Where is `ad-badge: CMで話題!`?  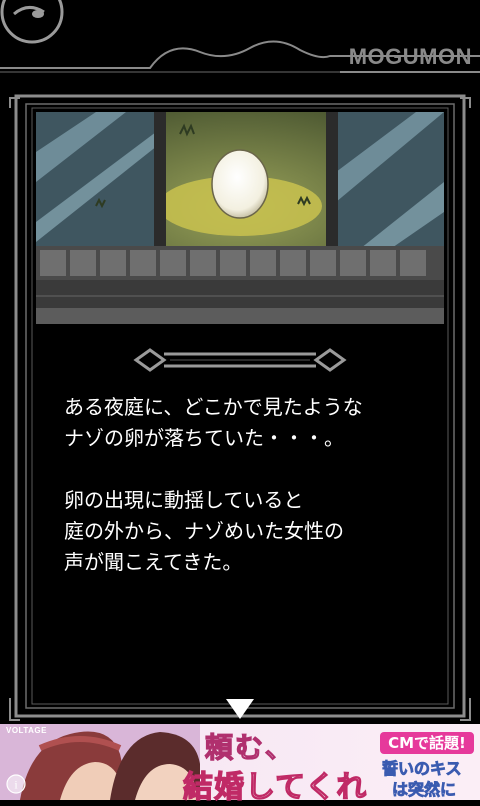
ad-badge: CMで話題! is located at coordinates (427, 743).